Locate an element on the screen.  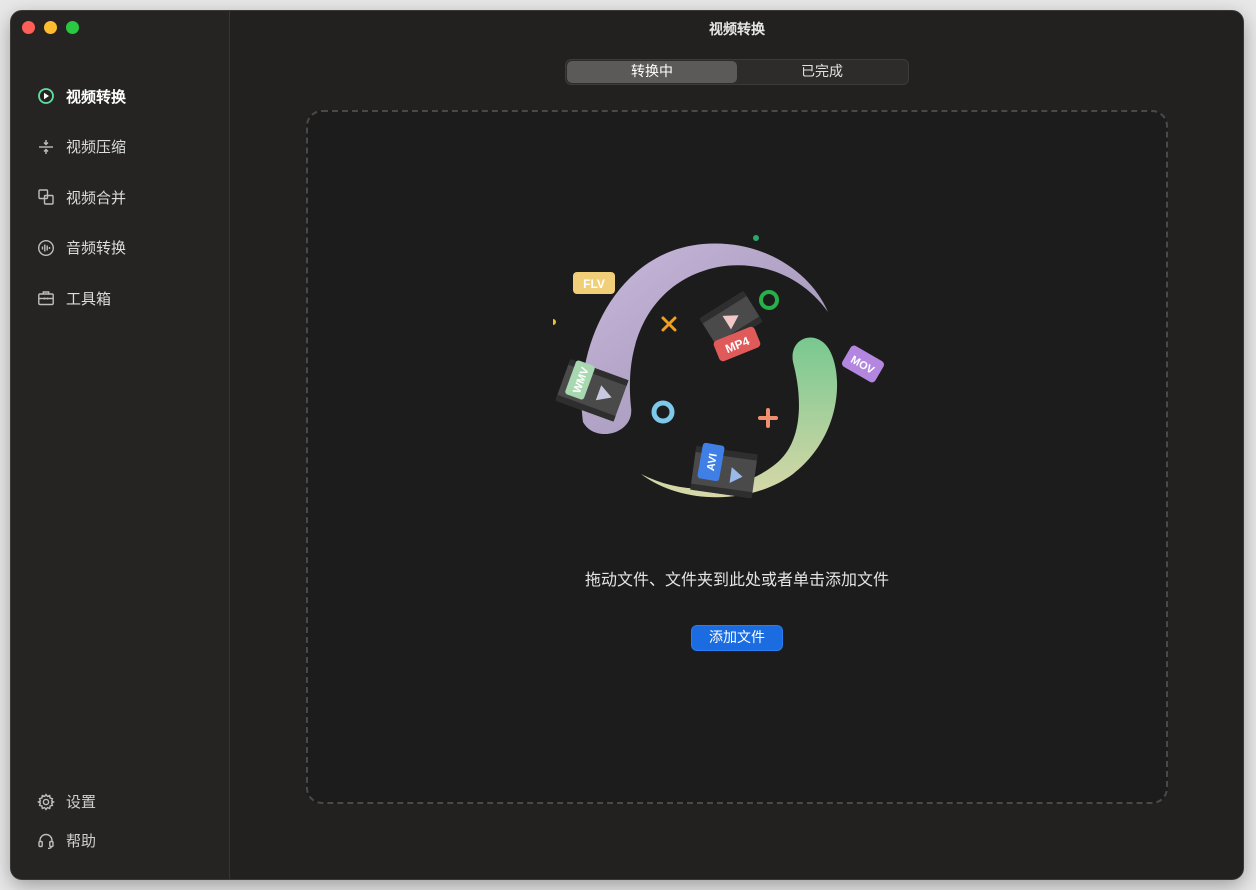
flv-badge: FLV is located at coordinates (594, 283).